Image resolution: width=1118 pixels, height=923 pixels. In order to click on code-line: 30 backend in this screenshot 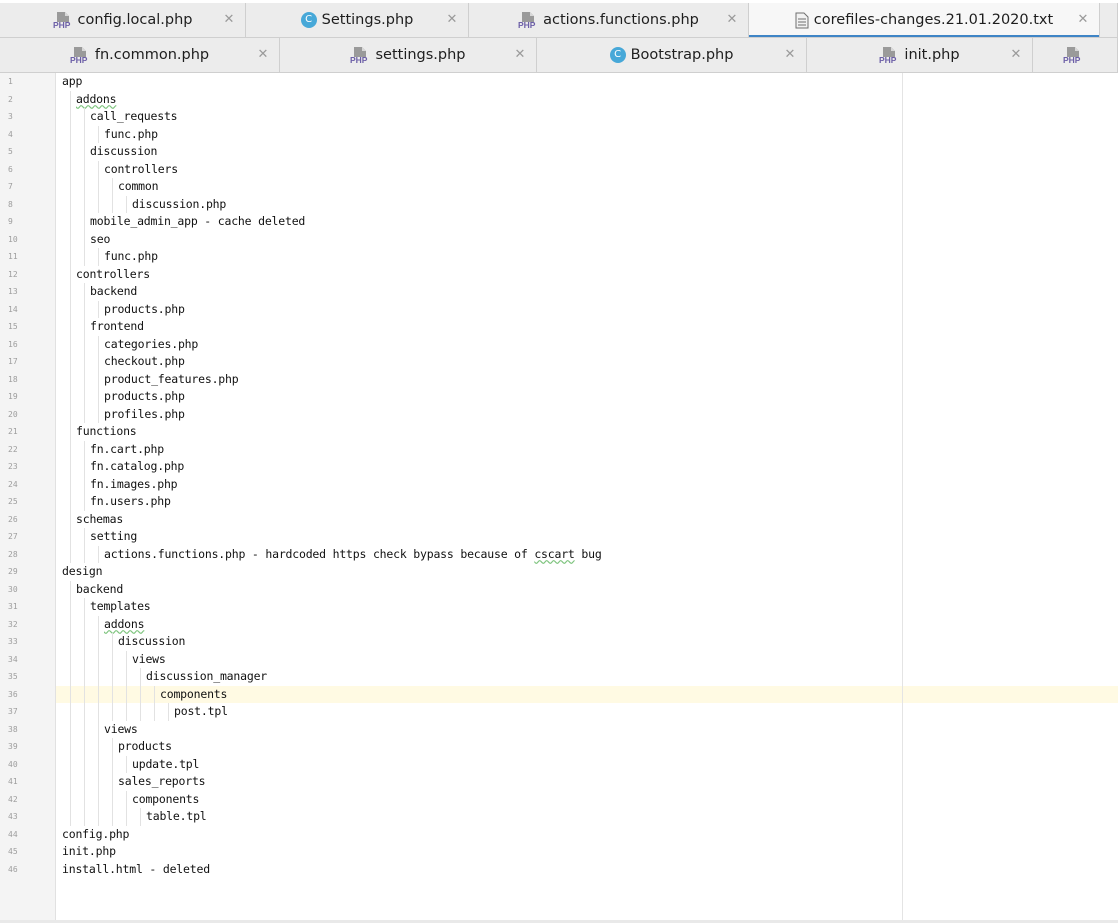, I will do `click(559, 589)`.